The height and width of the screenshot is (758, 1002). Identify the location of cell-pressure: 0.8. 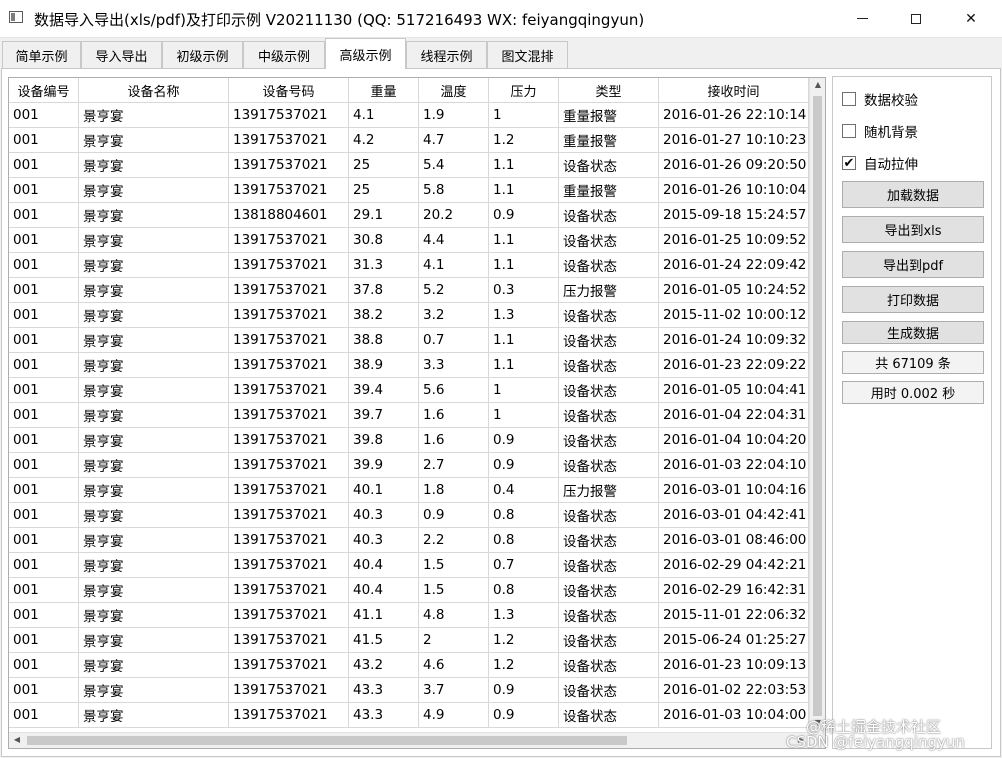
(524, 590).